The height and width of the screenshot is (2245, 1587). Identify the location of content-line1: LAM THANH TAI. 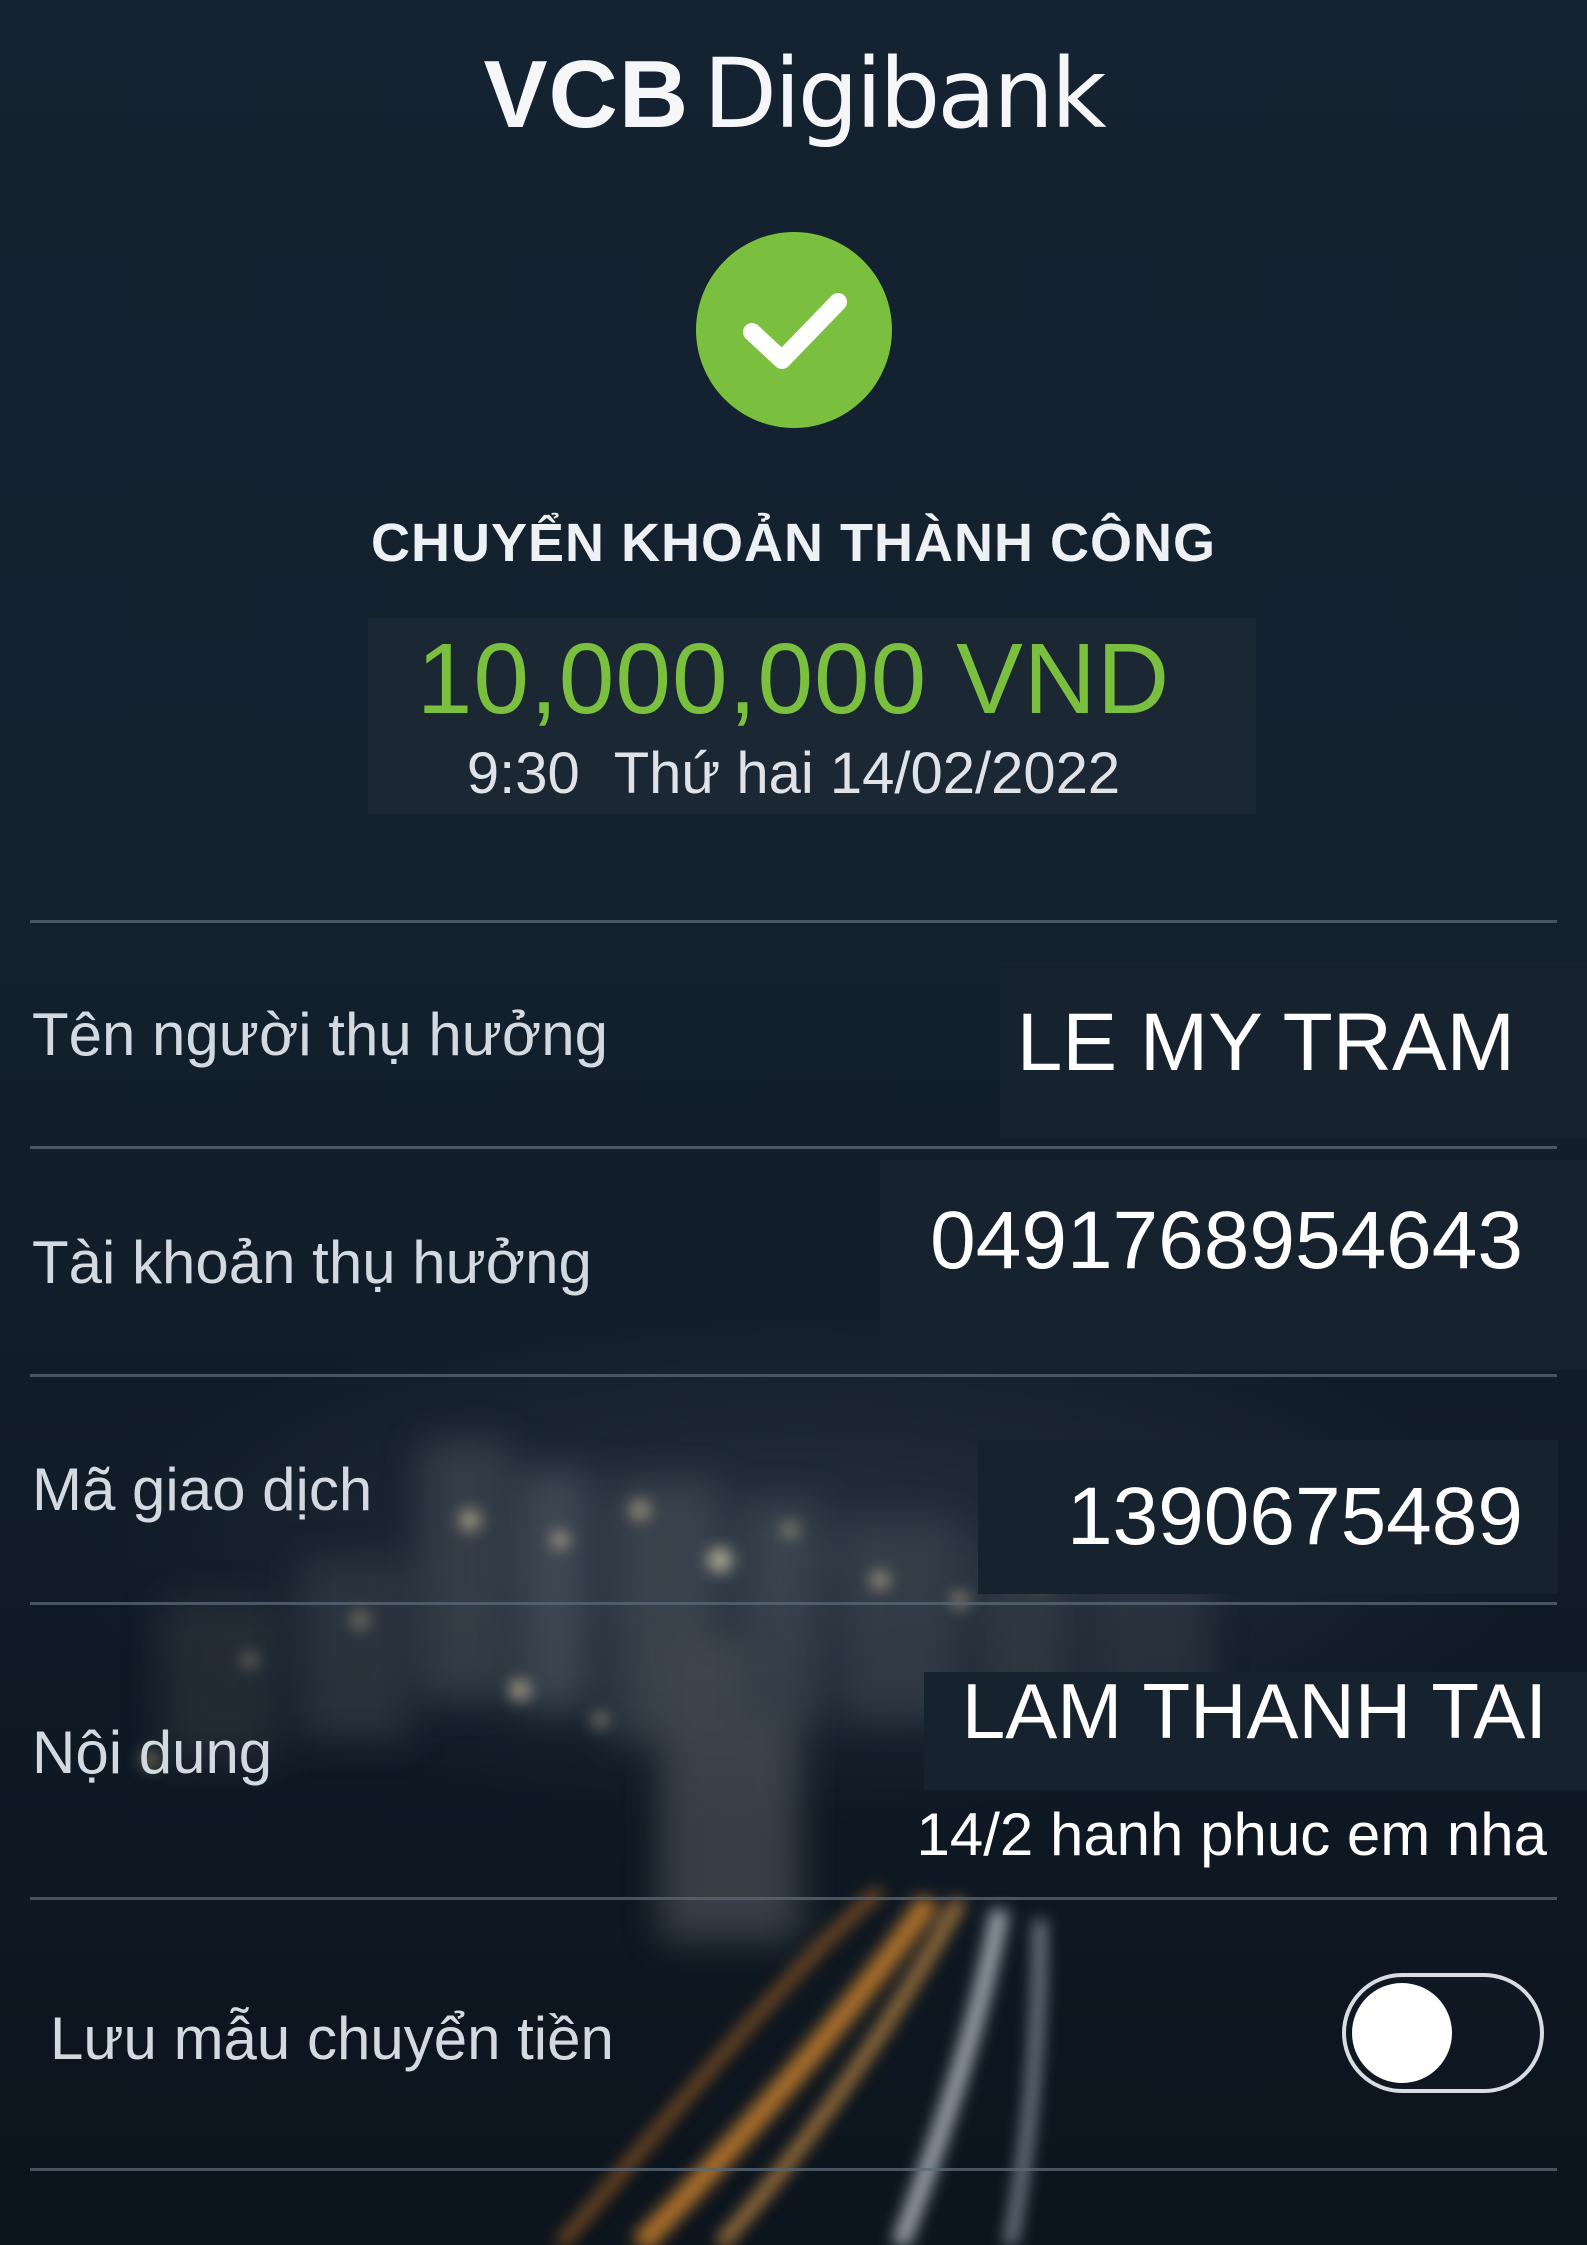
(1254, 1711).